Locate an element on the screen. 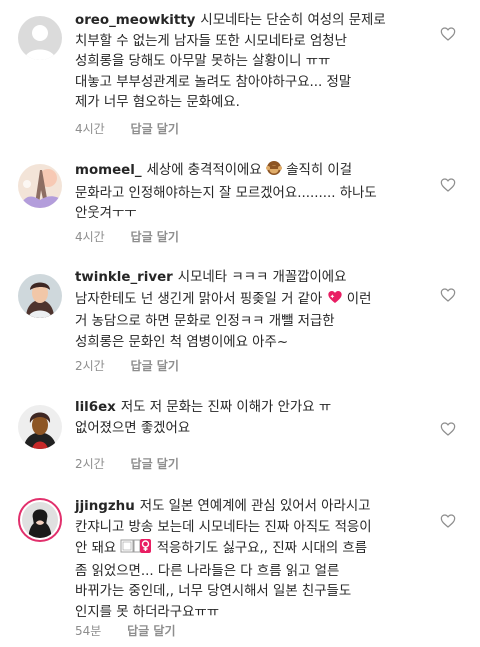  comment-line: 저도 저 문화는 진짜 이해가 안가요 ㅠ is located at coordinates (226, 407).